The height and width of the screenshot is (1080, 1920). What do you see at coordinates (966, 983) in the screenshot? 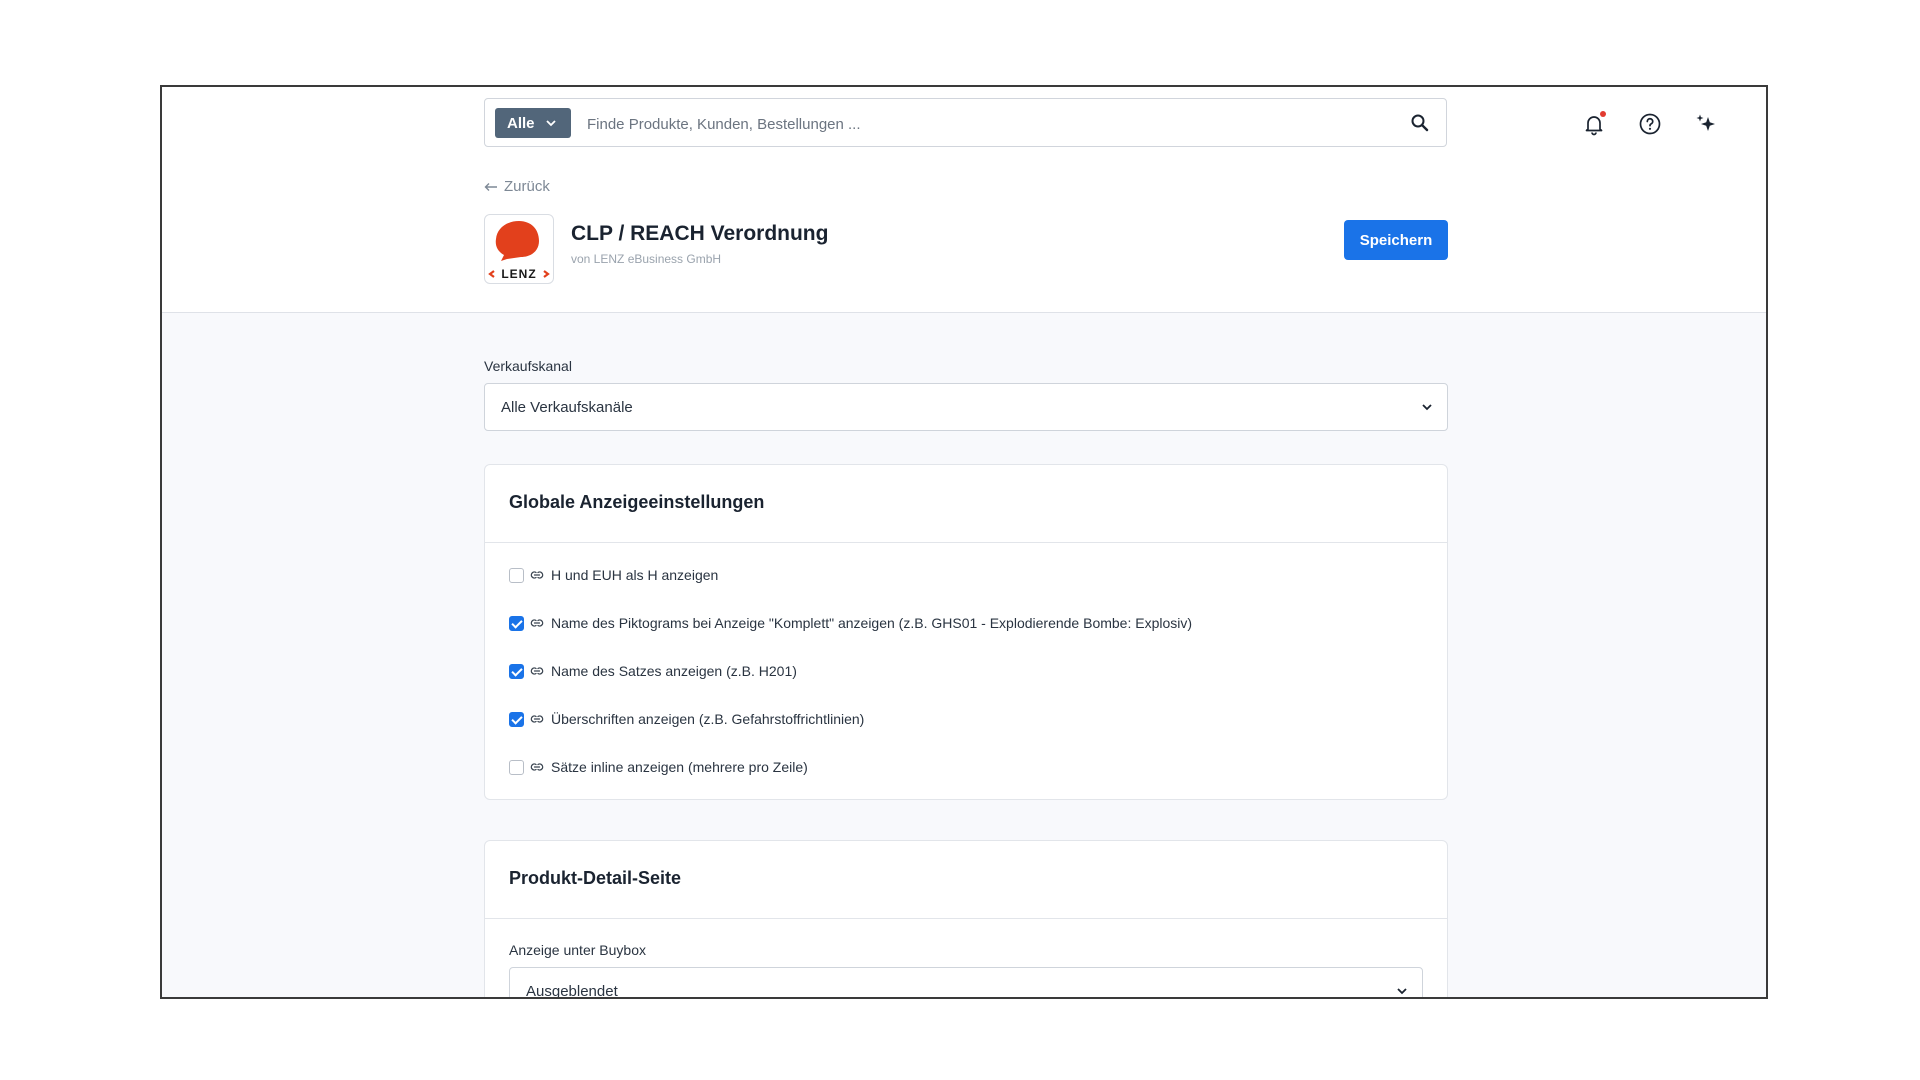
I see `buybox-select: Ausgeblendet` at bounding box center [966, 983].